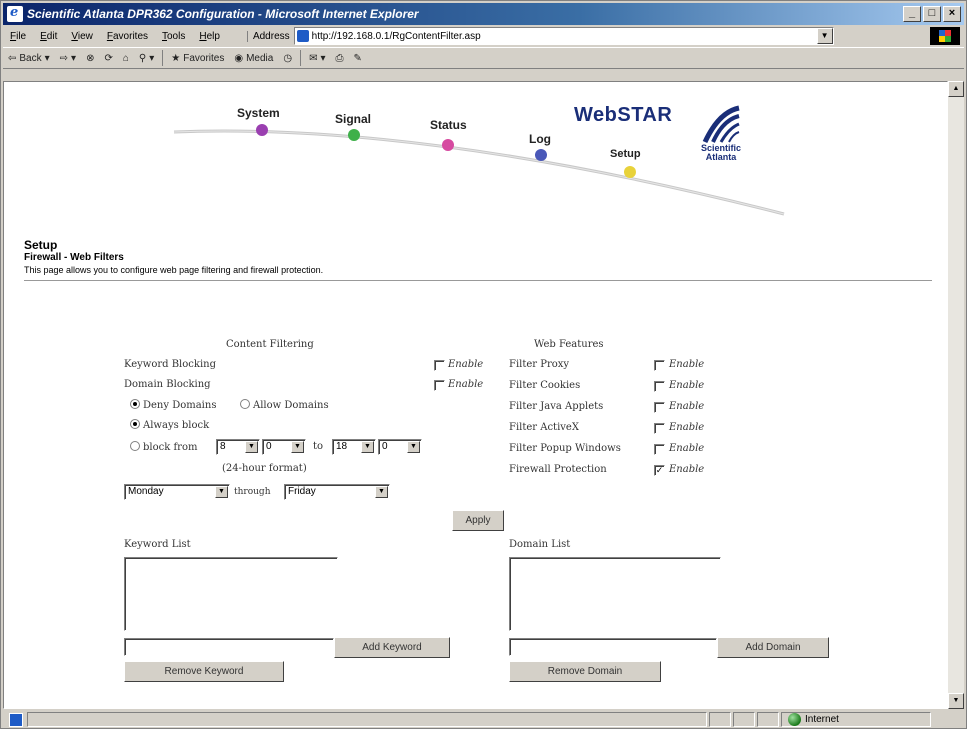  I want to click on company-name: Scientific Atlanta, so click(720, 152).